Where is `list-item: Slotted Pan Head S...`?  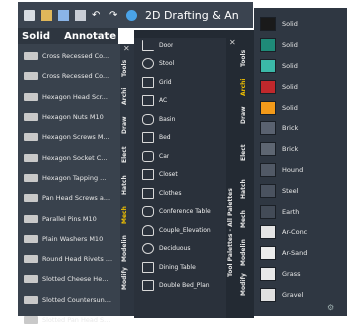 list-item: Slotted Pan Head S... is located at coordinates (68, 320).